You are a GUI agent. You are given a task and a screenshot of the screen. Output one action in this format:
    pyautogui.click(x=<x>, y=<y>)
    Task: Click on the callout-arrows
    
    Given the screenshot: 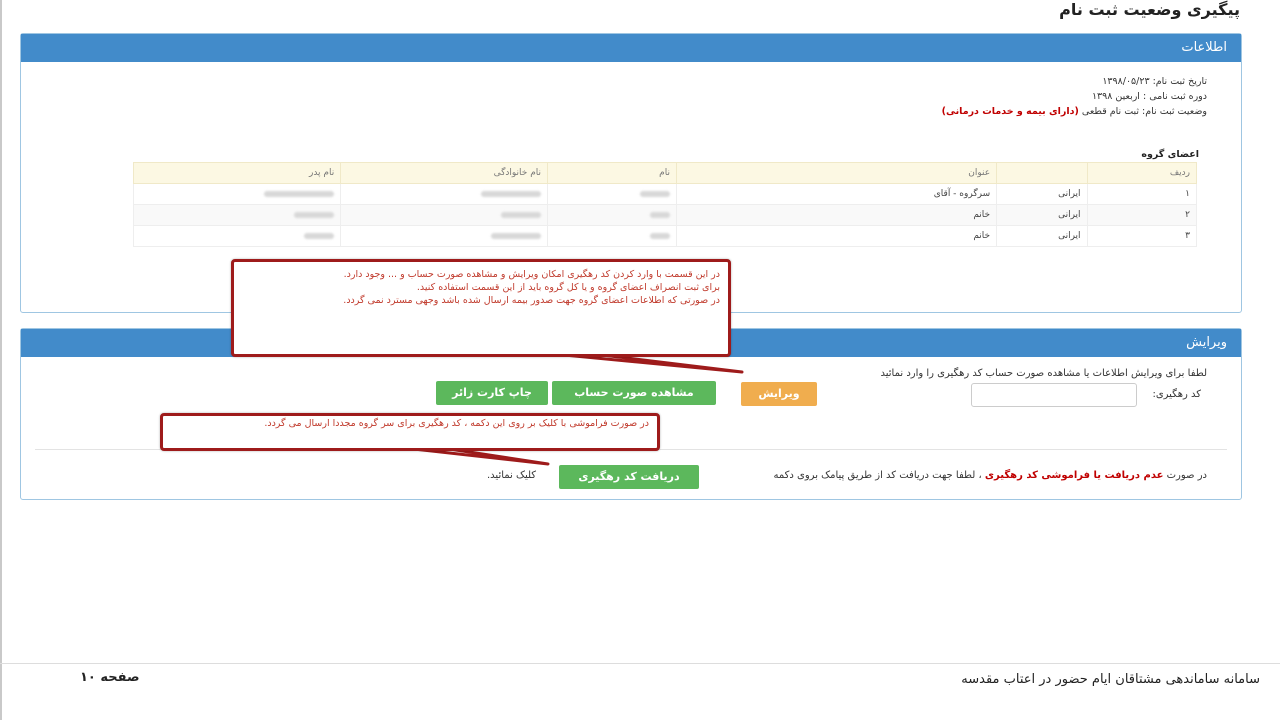 What is the action you would take?
    pyautogui.click(x=551, y=404)
    